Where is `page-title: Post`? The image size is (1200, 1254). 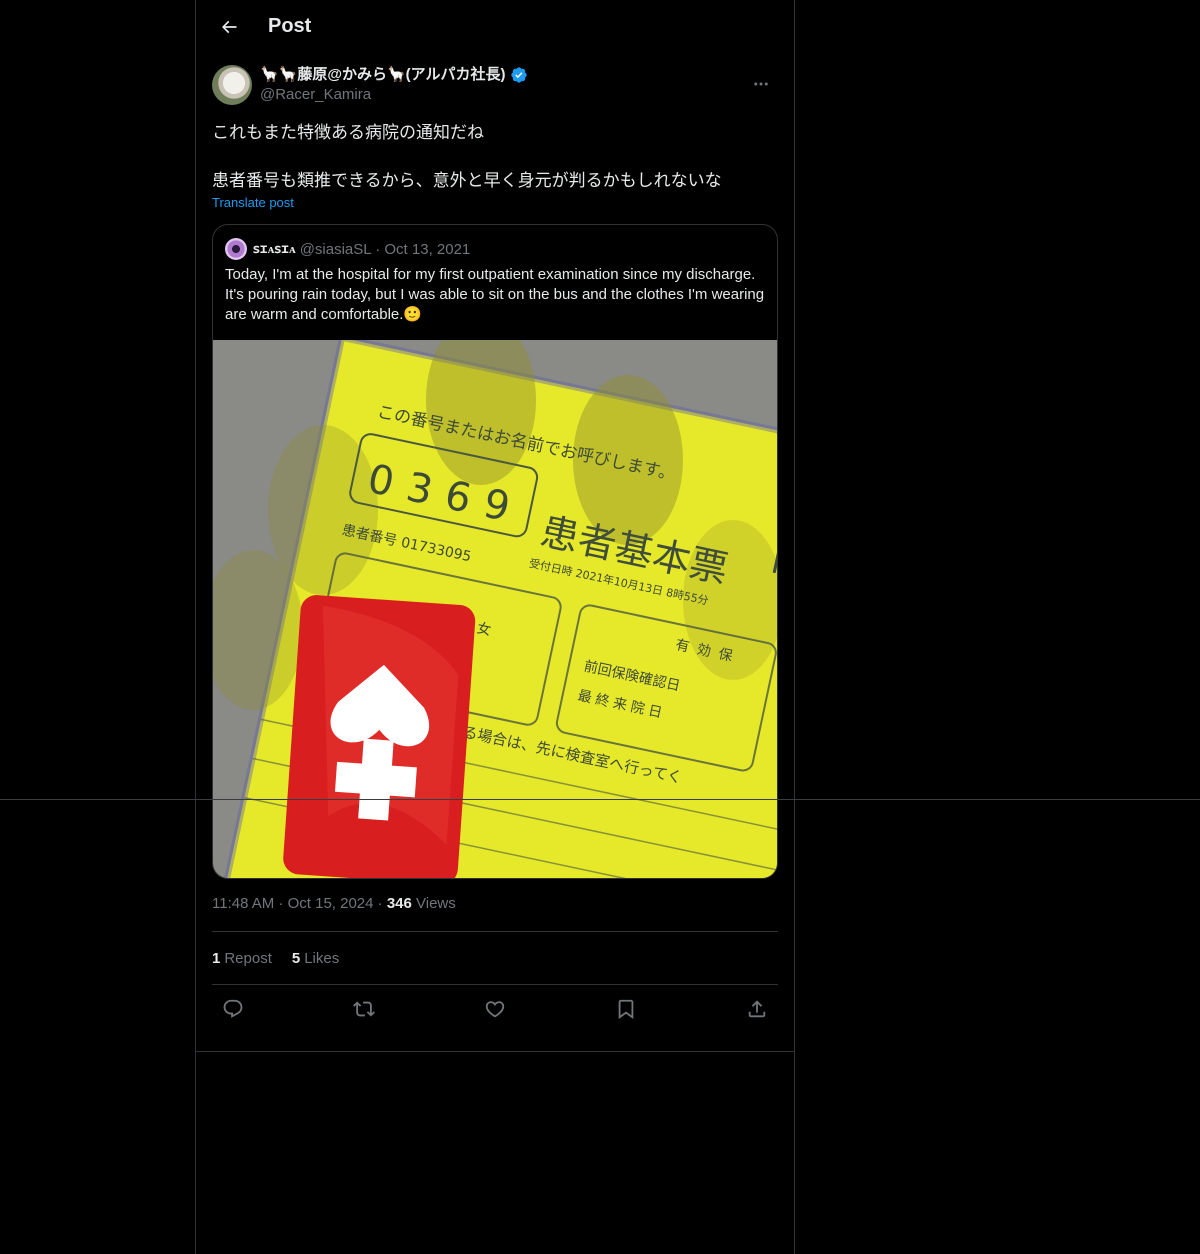
page-title: Post is located at coordinates (290, 26).